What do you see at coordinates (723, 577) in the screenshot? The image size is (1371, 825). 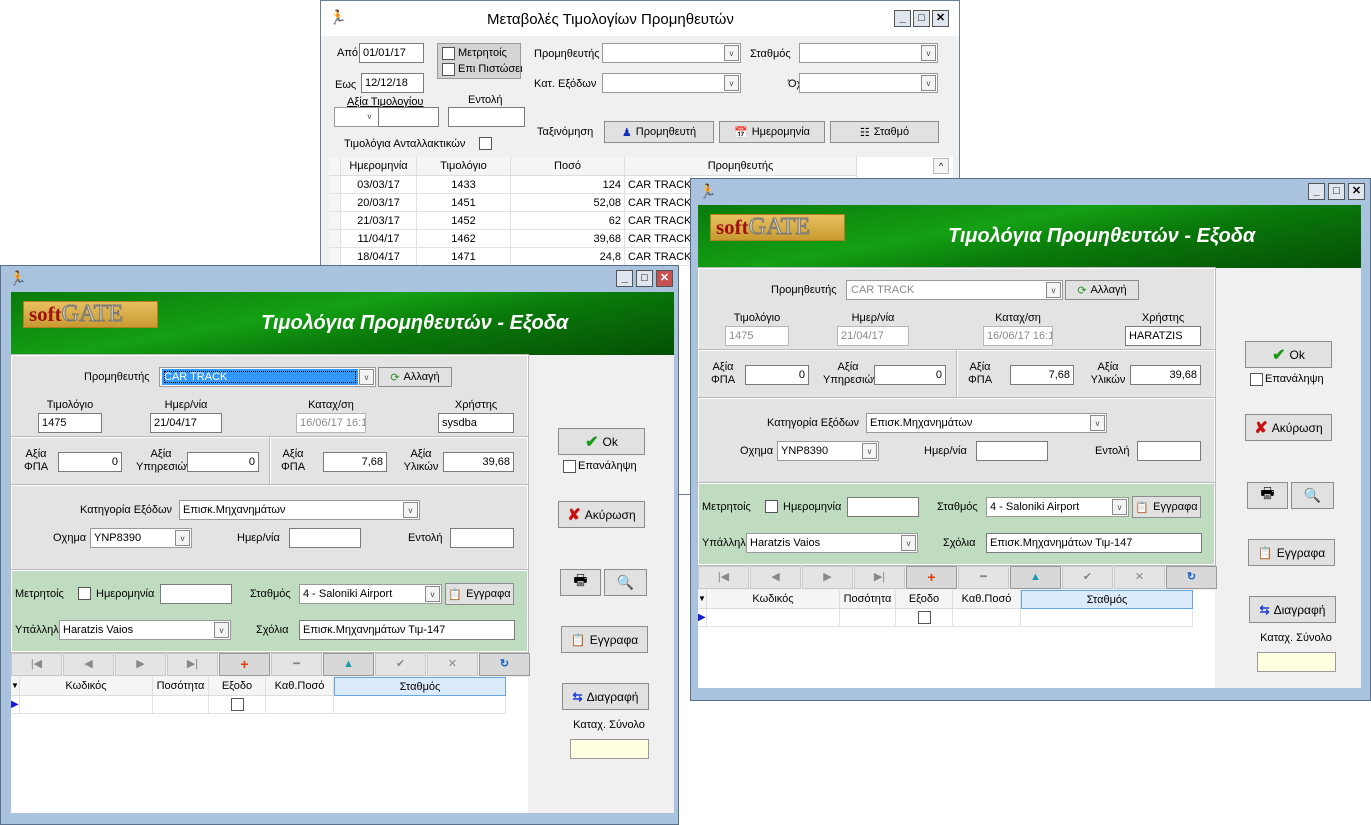 I see `first-record-button: |◀` at bounding box center [723, 577].